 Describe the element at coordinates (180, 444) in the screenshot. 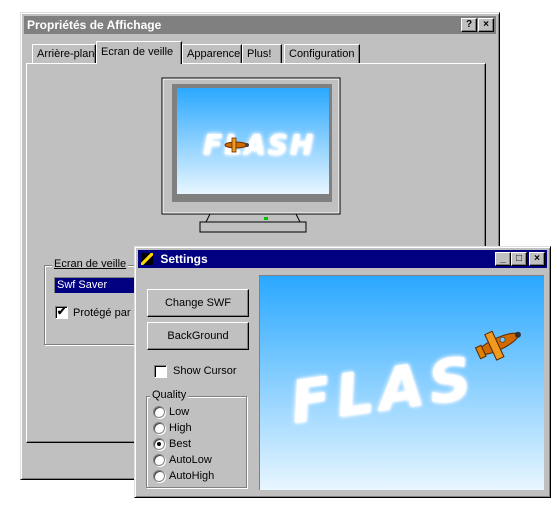

I see `quality-option-label: Best` at that location.